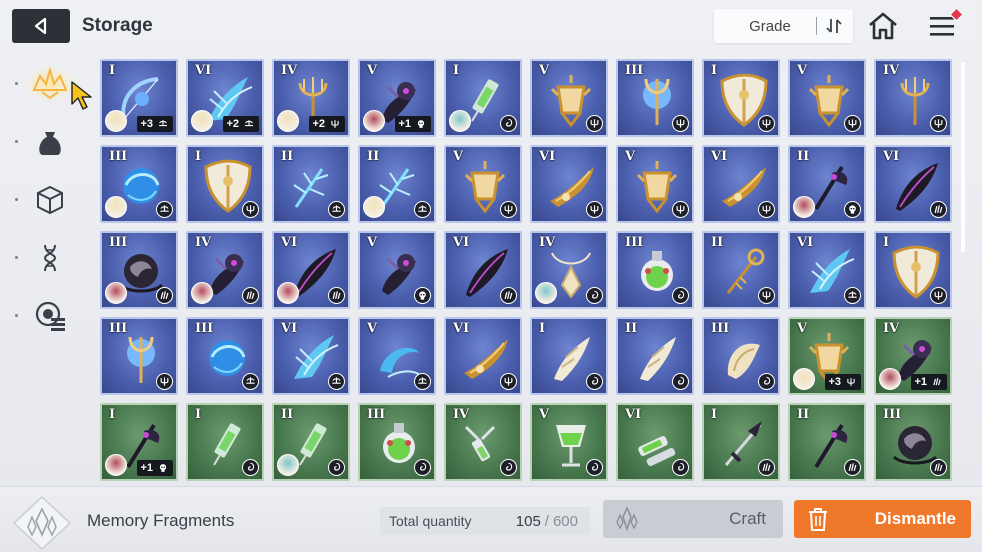 The width and height of the screenshot is (982, 552). I want to click on grade-sort-button: Grade, so click(783, 26).